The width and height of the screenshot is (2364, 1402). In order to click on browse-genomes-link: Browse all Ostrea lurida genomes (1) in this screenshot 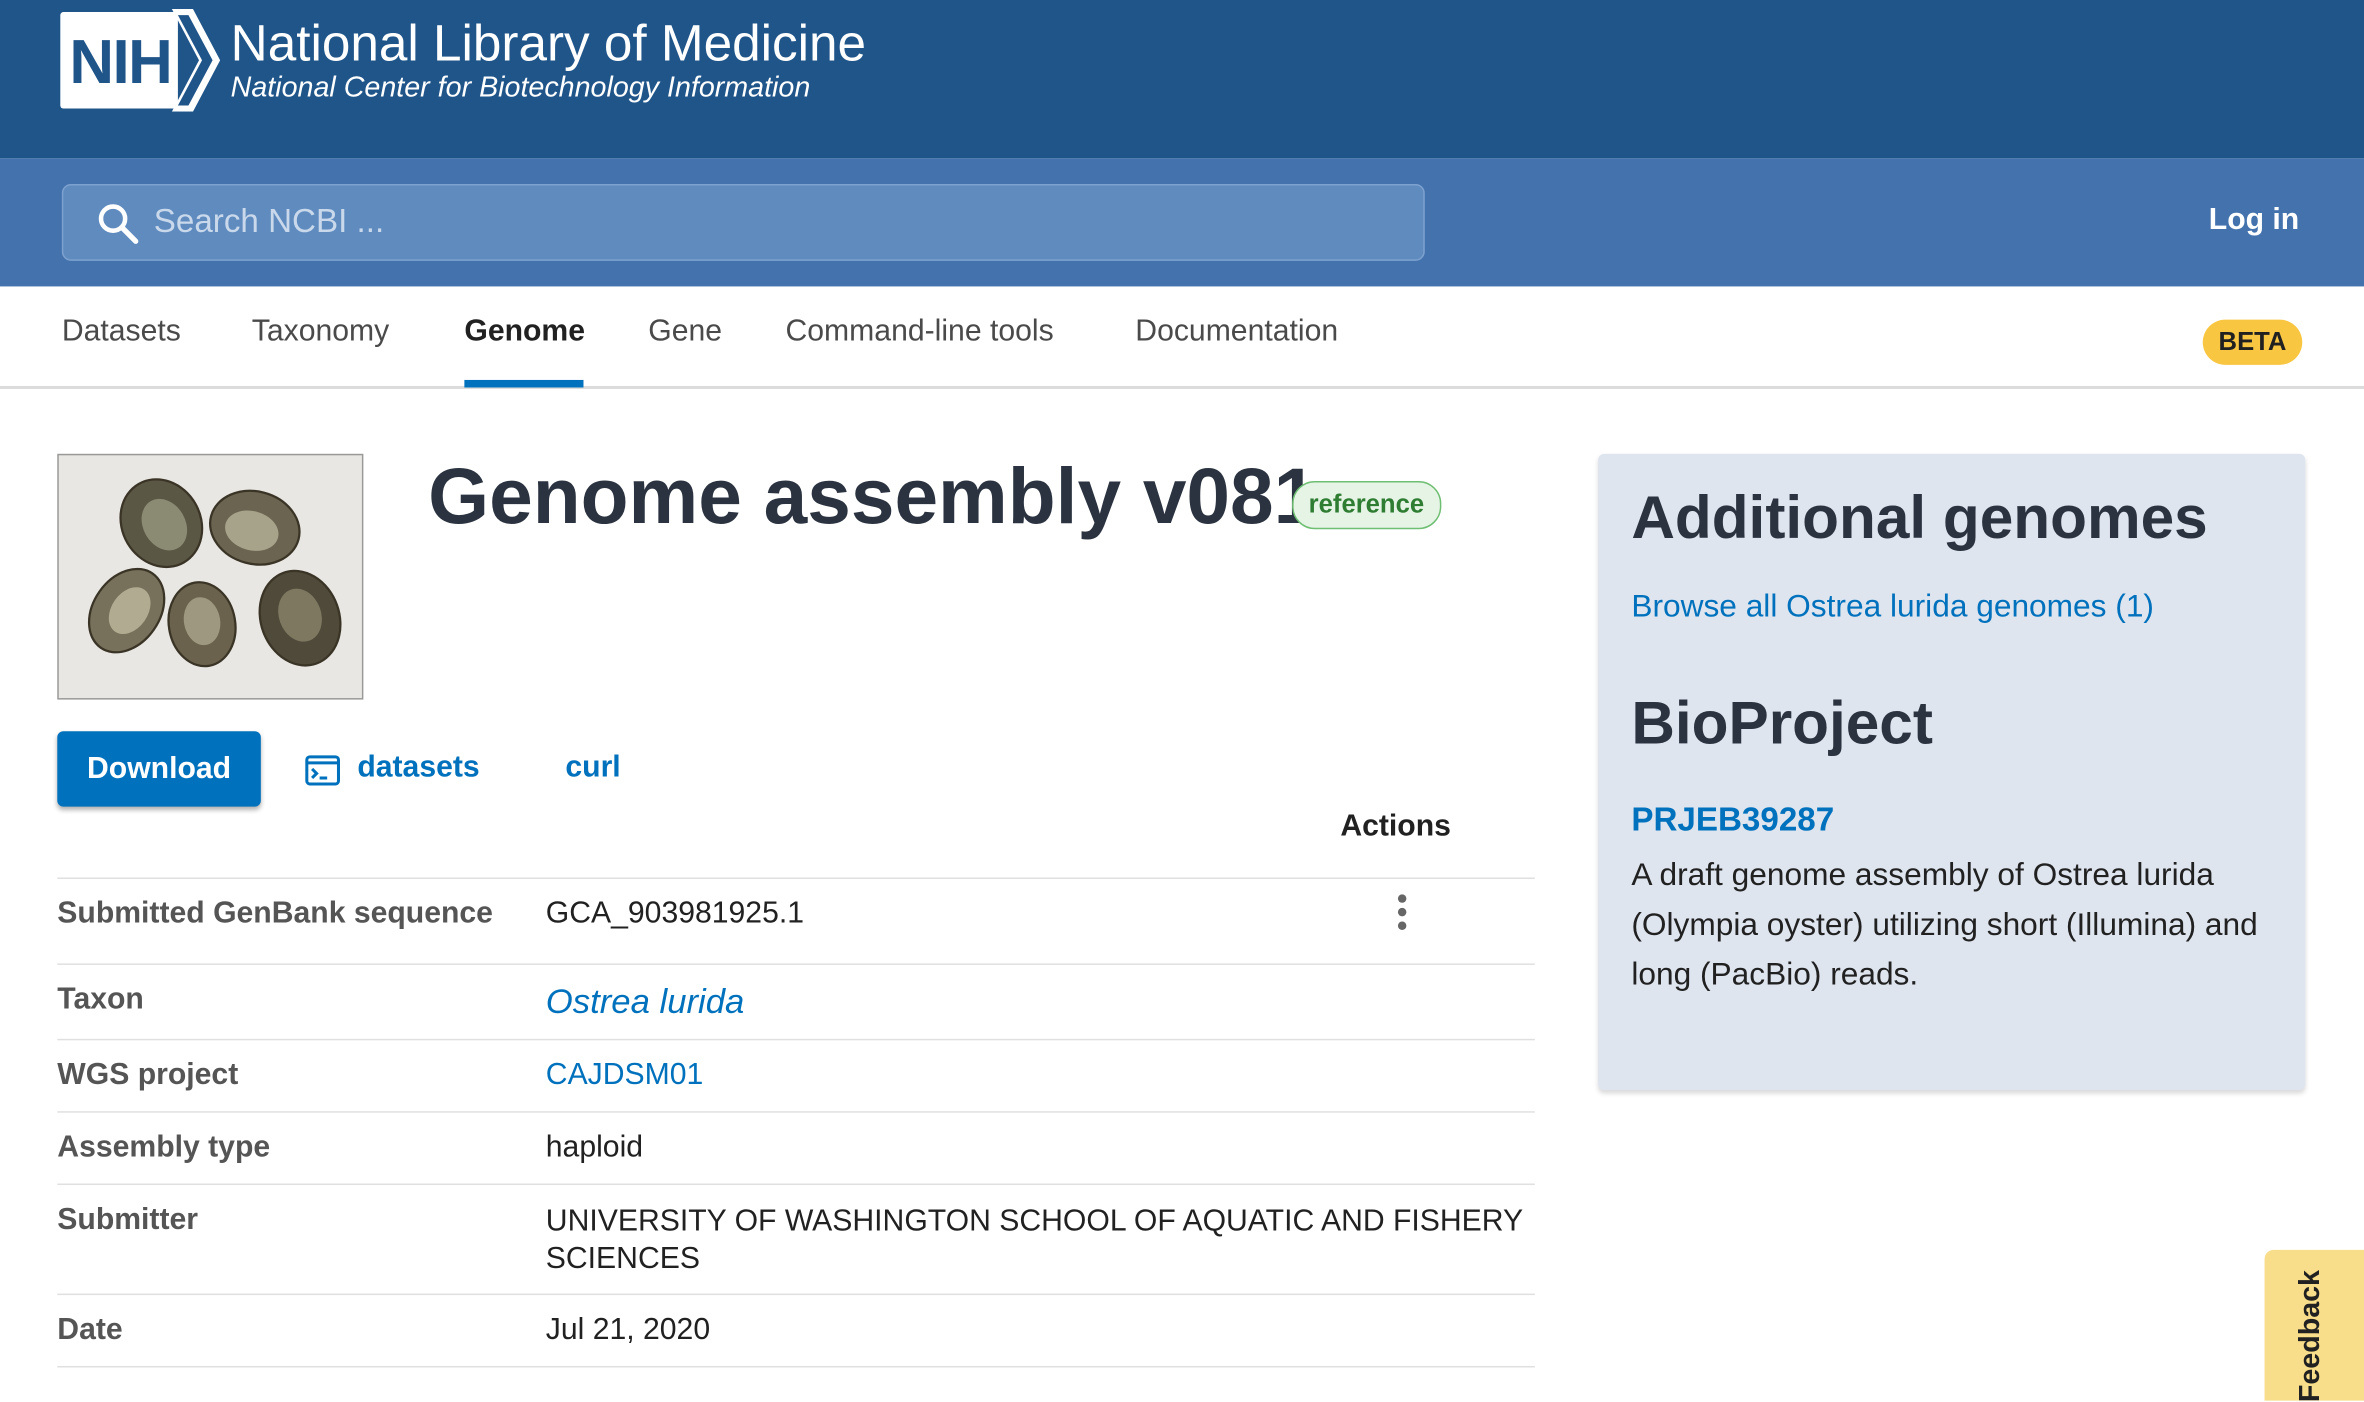, I will do `click(1892, 608)`.